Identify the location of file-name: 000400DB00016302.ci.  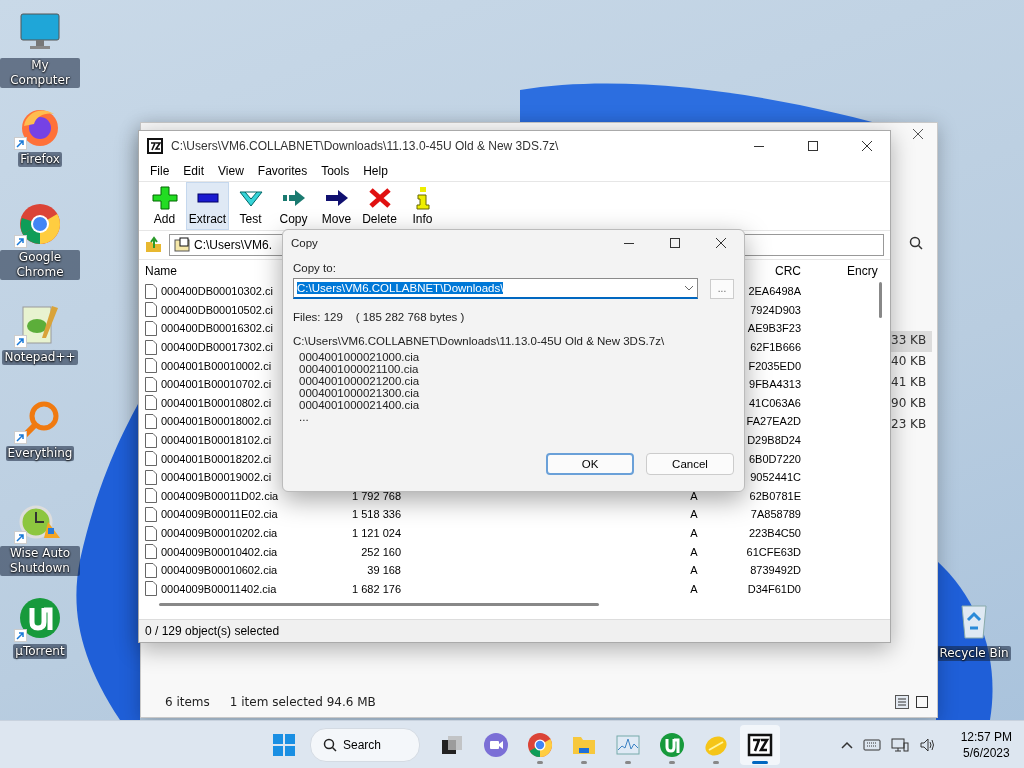
(217, 328).